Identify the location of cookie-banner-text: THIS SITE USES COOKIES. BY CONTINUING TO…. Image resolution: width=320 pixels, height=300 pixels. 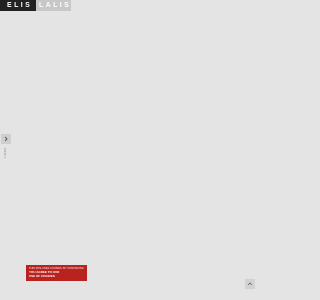
(56, 268).